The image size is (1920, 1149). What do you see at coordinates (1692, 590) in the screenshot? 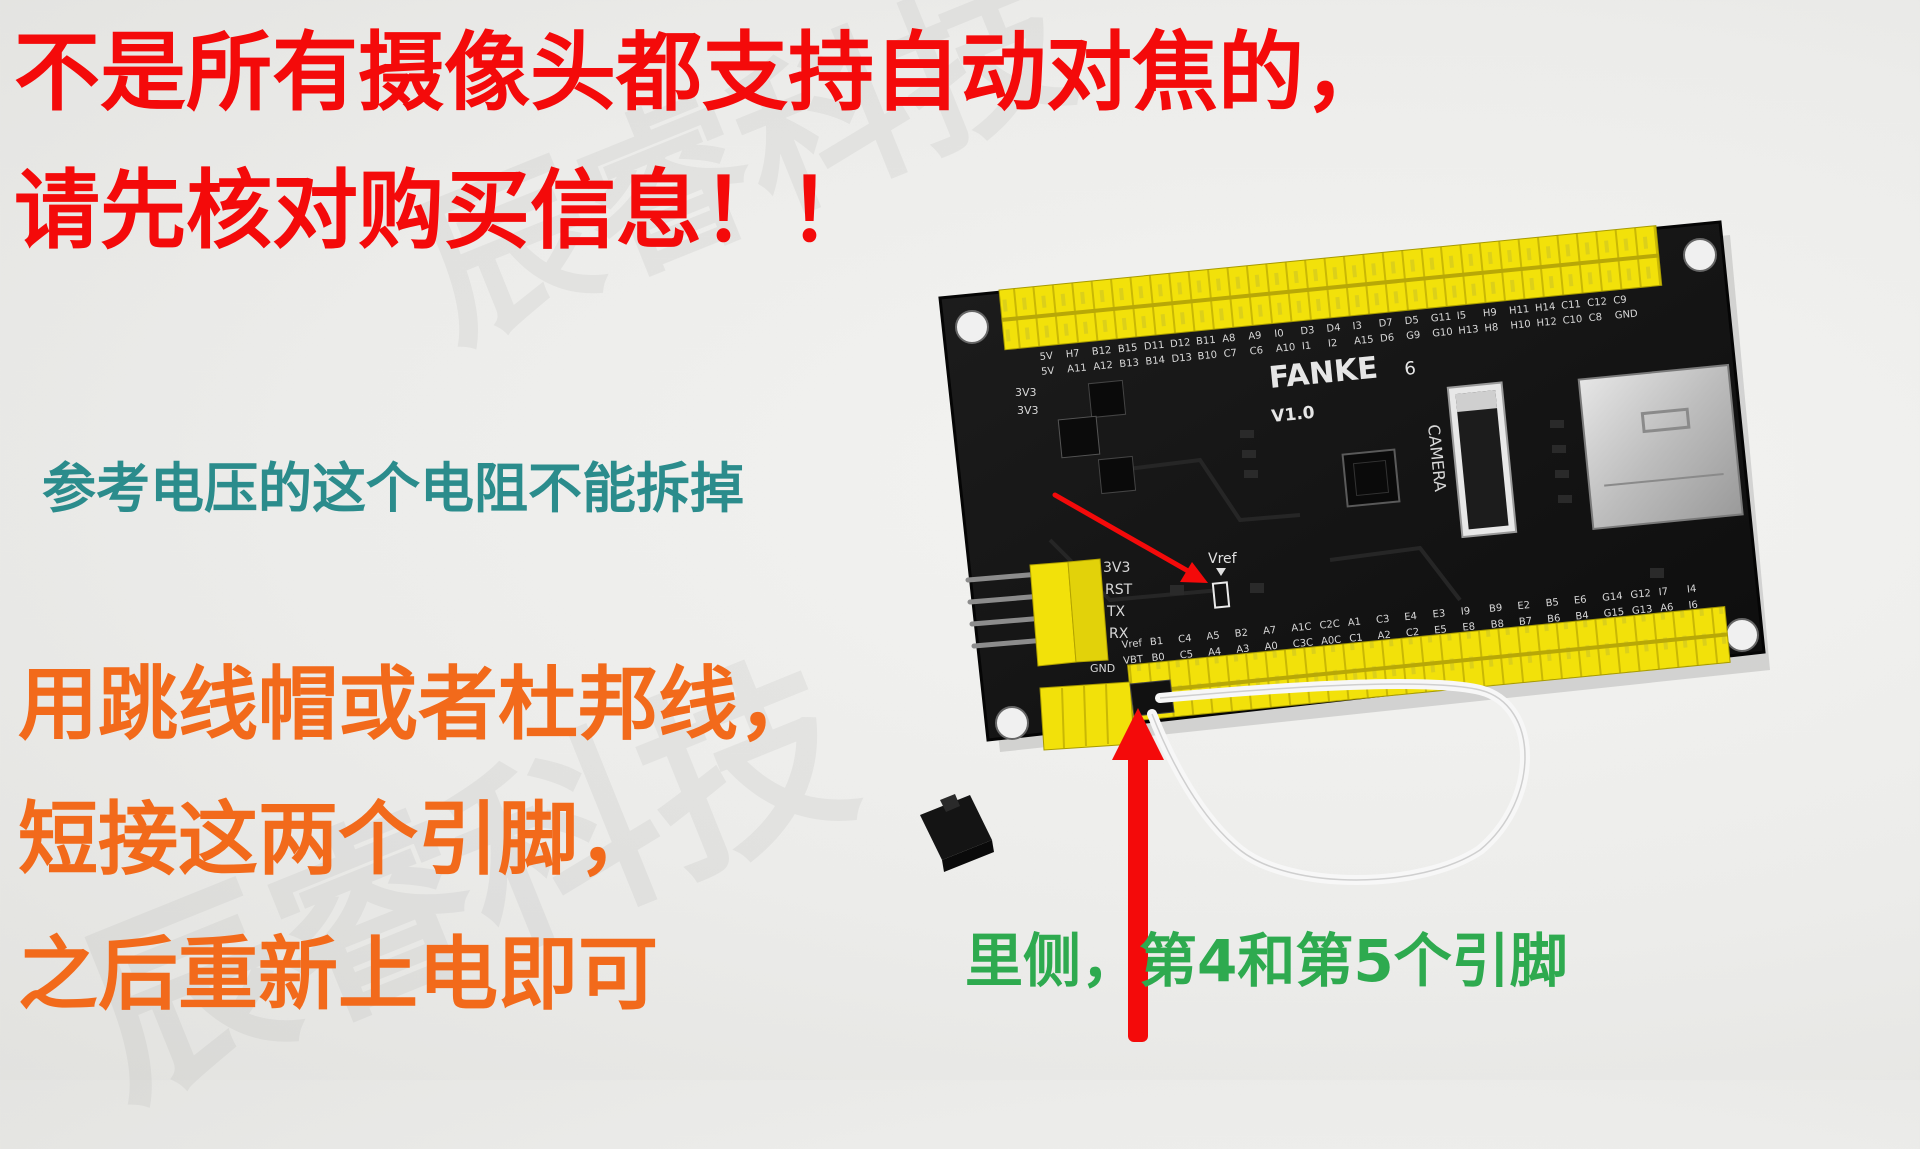
I see `pin-label: I4` at bounding box center [1692, 590].